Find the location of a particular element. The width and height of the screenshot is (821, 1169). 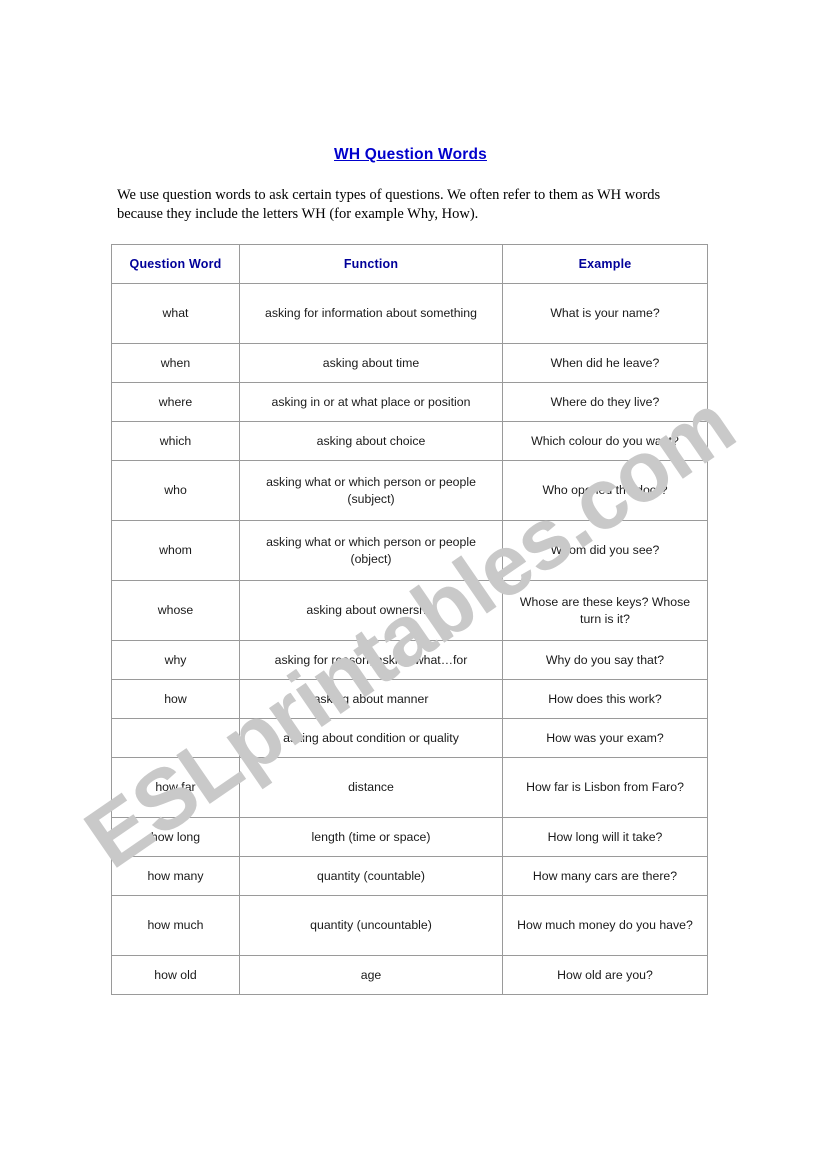

cell-example: How does this work? is located at coordinates (605, 699).